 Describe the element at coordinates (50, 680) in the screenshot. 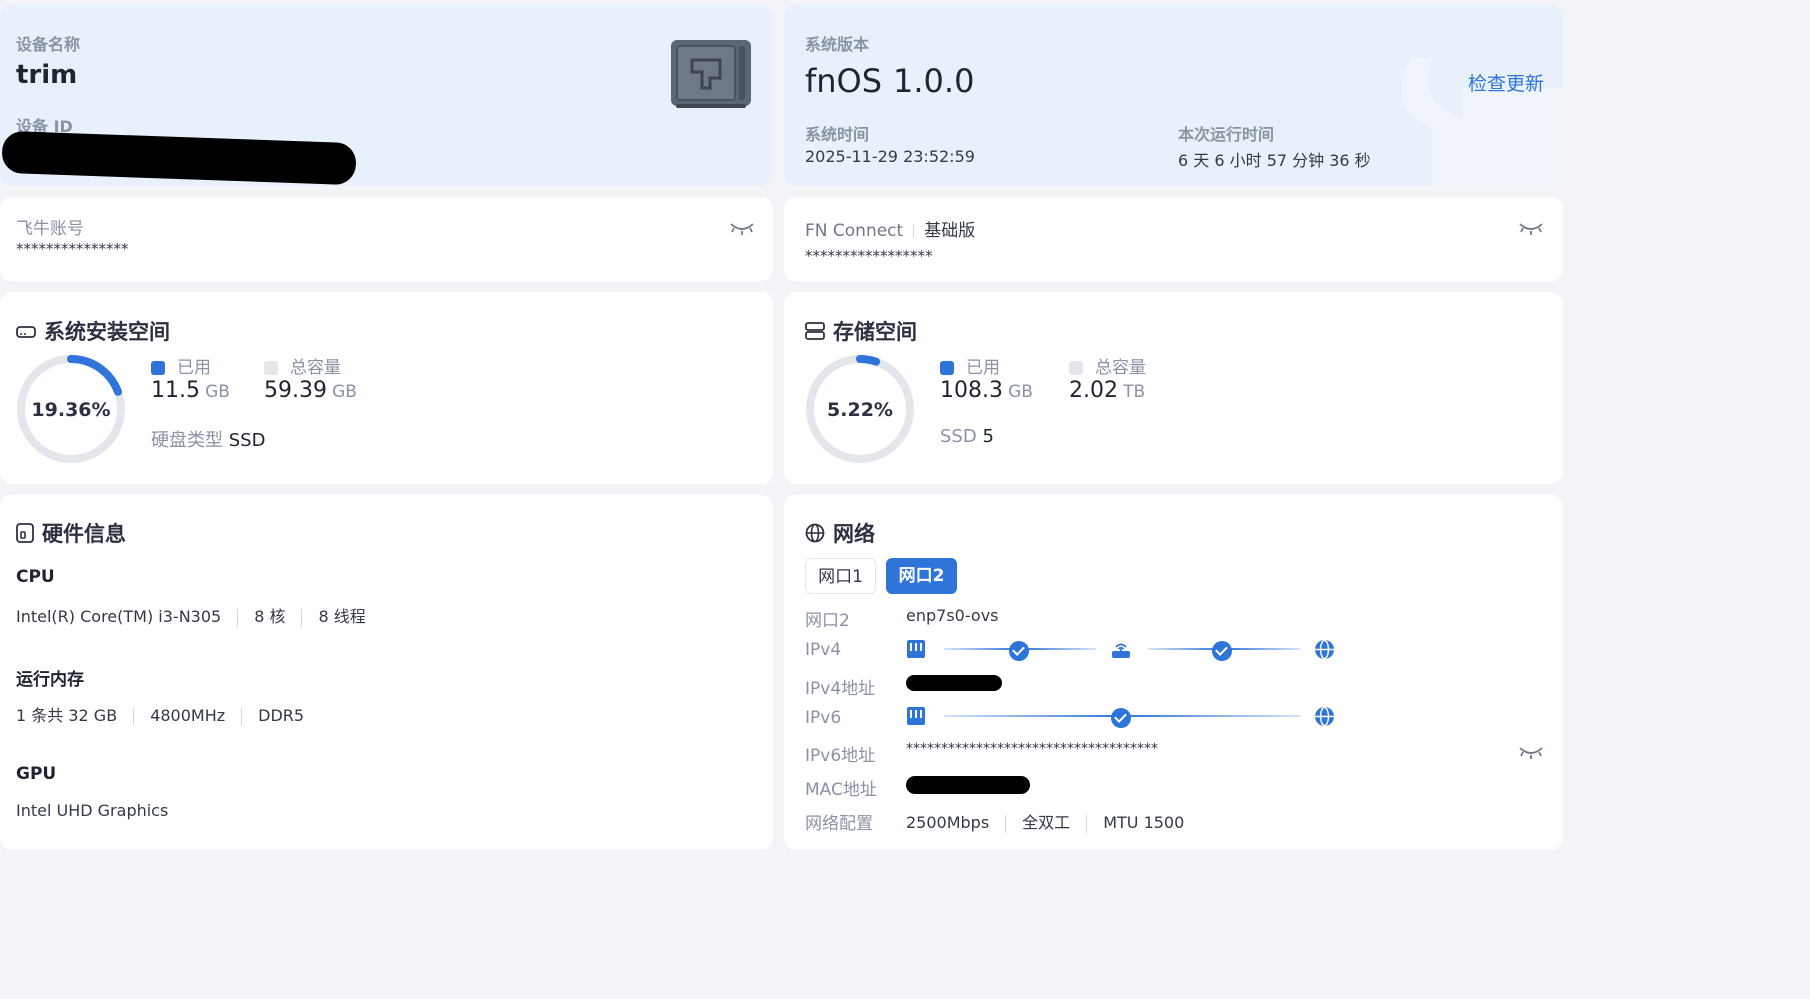

I see `memory-label: 运行内存` at that location.